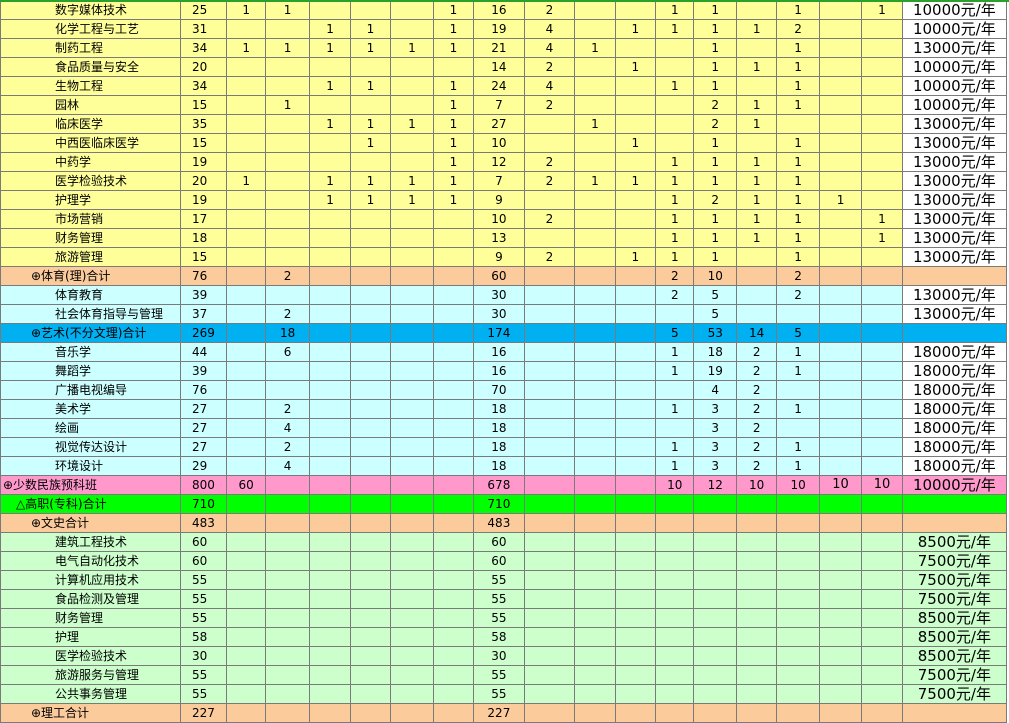 This screenshot has width=1009, height=723. I want to click on program-name-cell: ⊕体育(理)合计, so click(90, 276).